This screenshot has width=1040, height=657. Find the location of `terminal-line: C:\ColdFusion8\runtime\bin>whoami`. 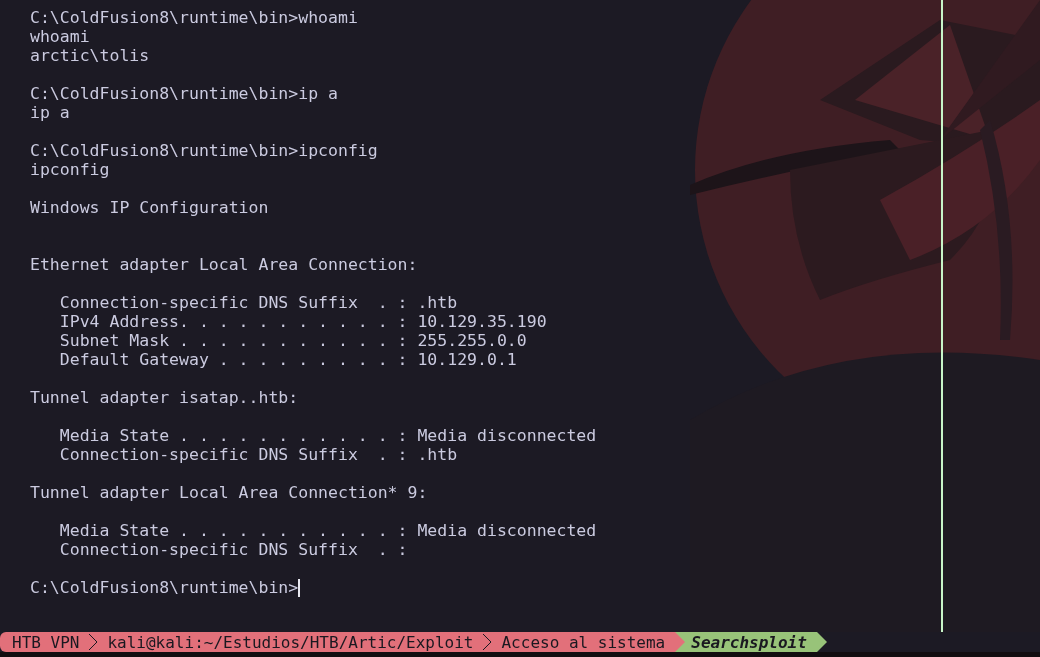

terminal-line: C:\ColdFusion8\runtime\bin>whoami is located at coordinates (194, 17).